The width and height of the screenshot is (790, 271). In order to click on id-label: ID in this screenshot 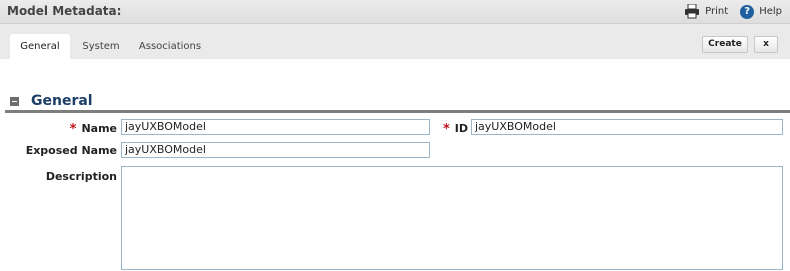, I will do `click(461, 128)`.